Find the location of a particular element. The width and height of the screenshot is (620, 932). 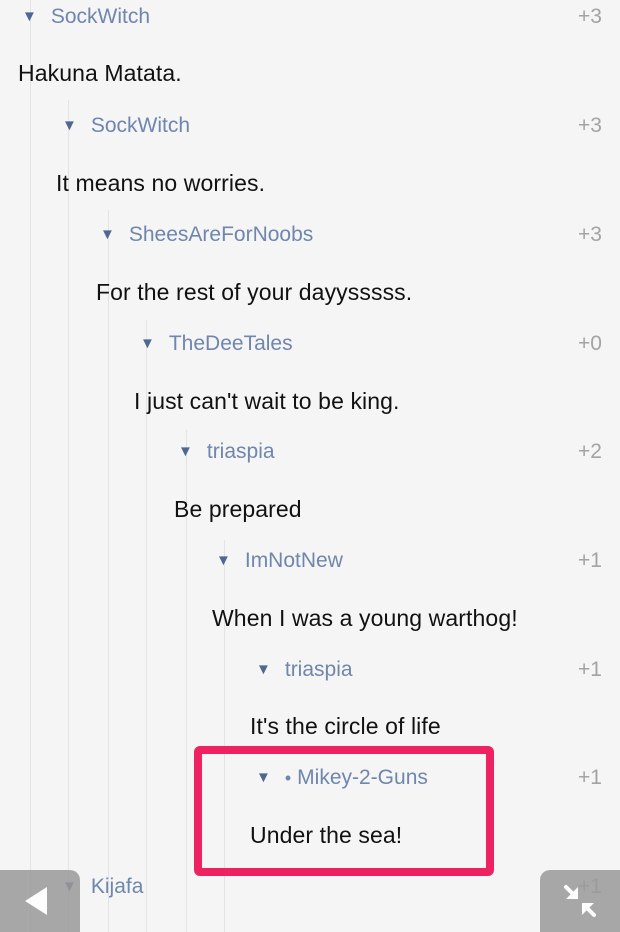

comment-header: ▼ TheDeeTales is located at coordinates (216, 344).